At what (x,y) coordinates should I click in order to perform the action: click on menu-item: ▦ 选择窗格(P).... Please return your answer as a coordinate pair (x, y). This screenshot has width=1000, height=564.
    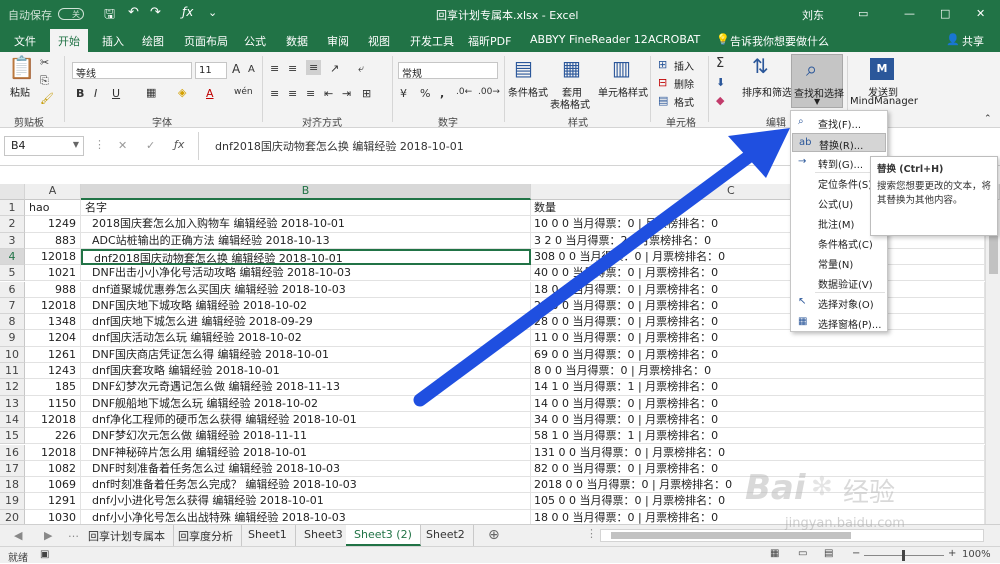
    Looking at the image, I should click on (839, 322).